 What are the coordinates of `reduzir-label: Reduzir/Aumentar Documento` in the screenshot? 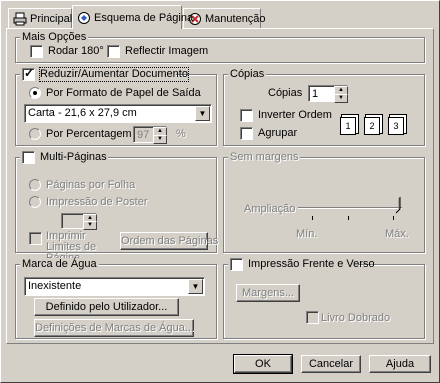 It's located at (114, 74).